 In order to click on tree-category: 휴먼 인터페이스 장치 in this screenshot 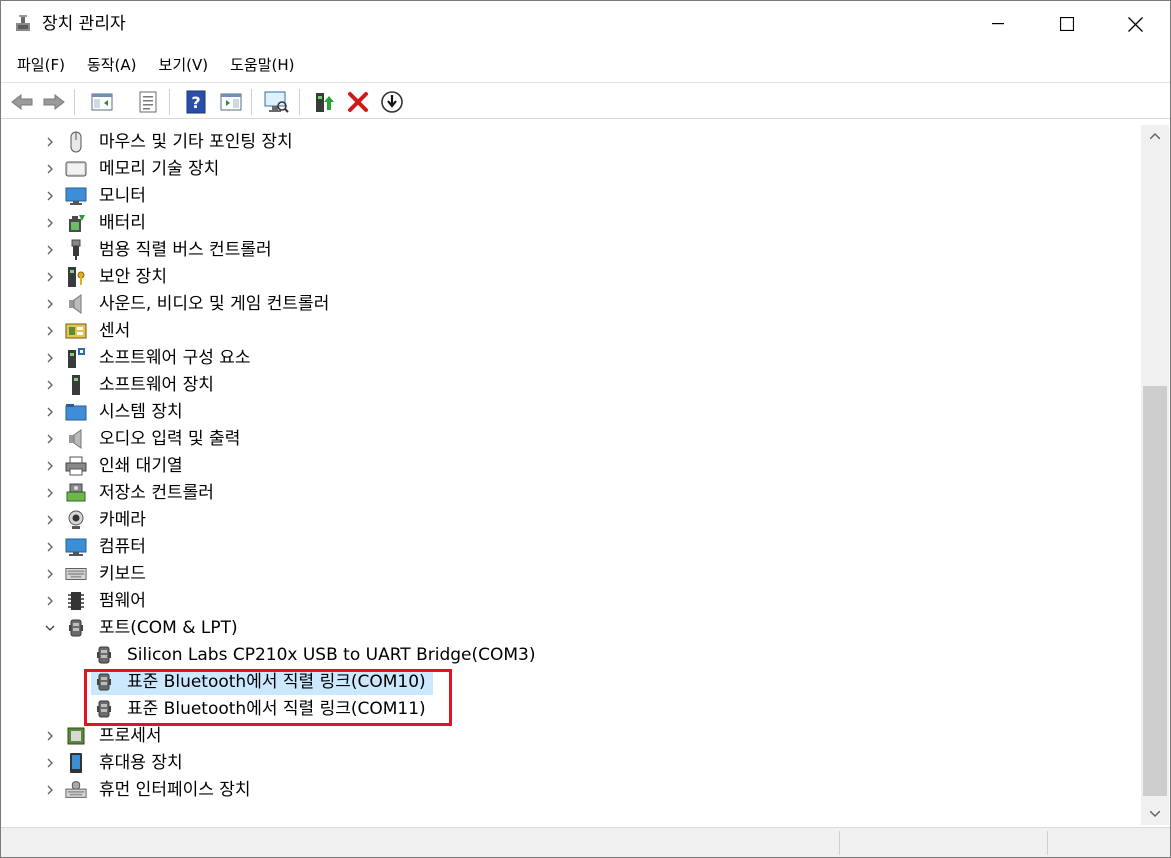, I will do `click(570, 790)`.